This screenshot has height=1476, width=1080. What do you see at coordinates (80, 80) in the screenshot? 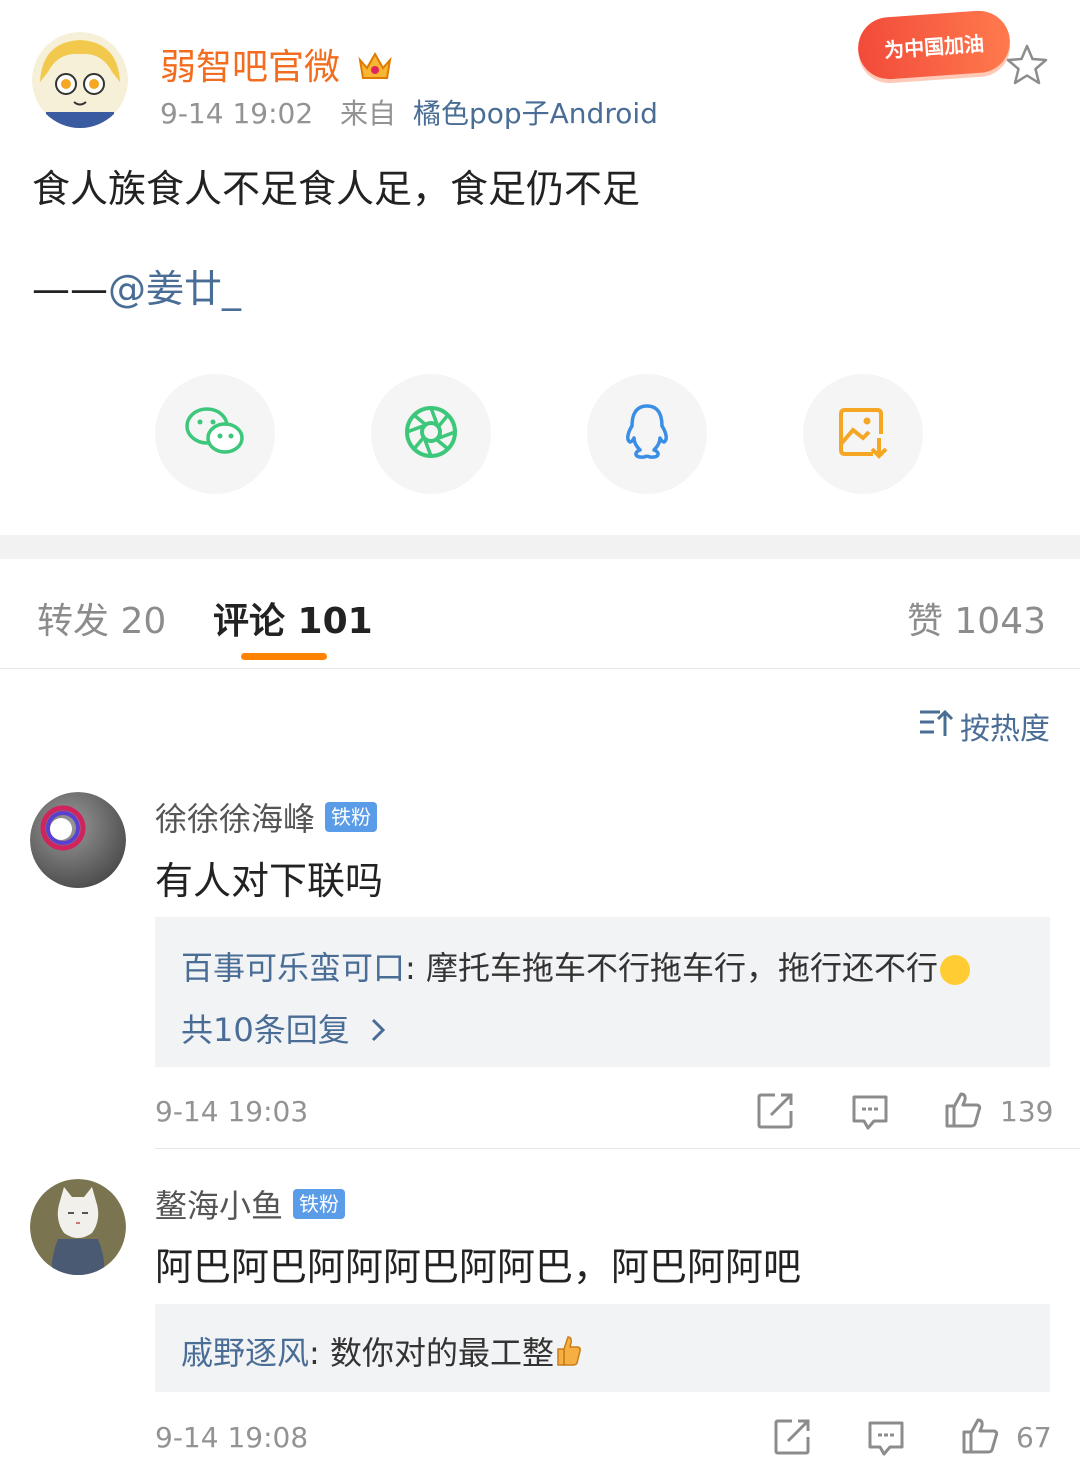
I see `author-avatar` at bounding box center [80, 80].